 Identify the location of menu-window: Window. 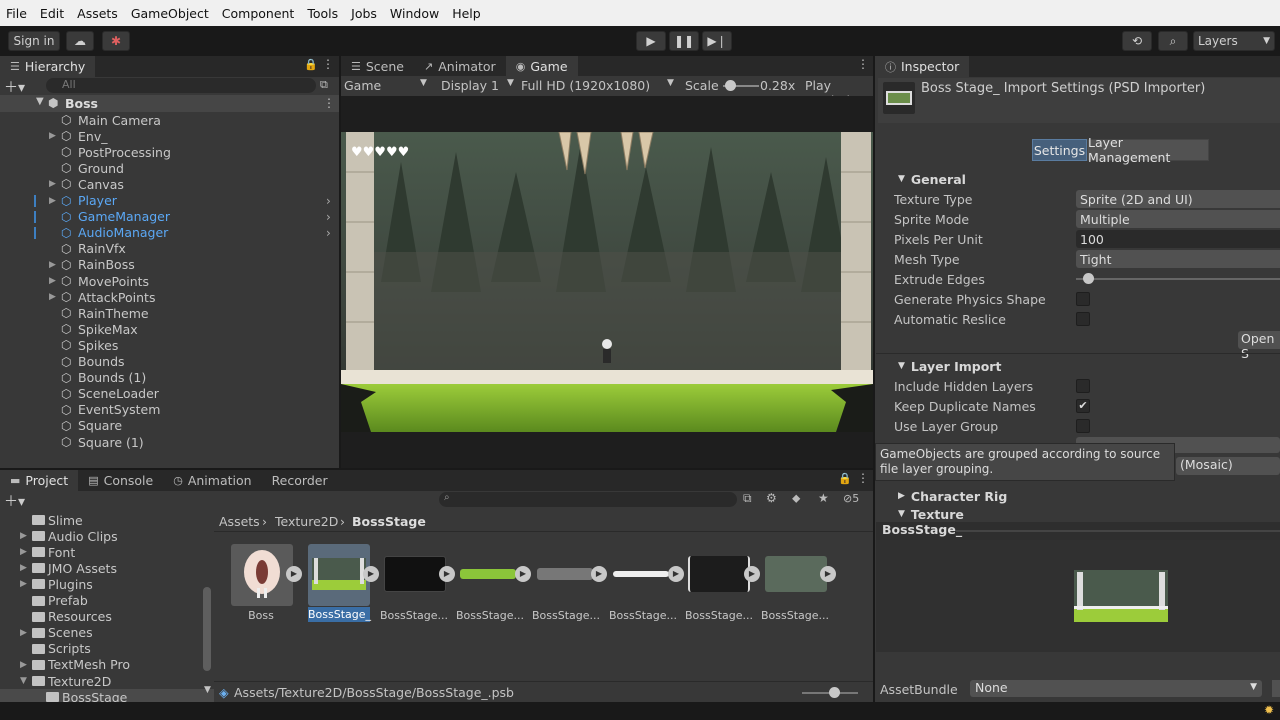
(414, 13).